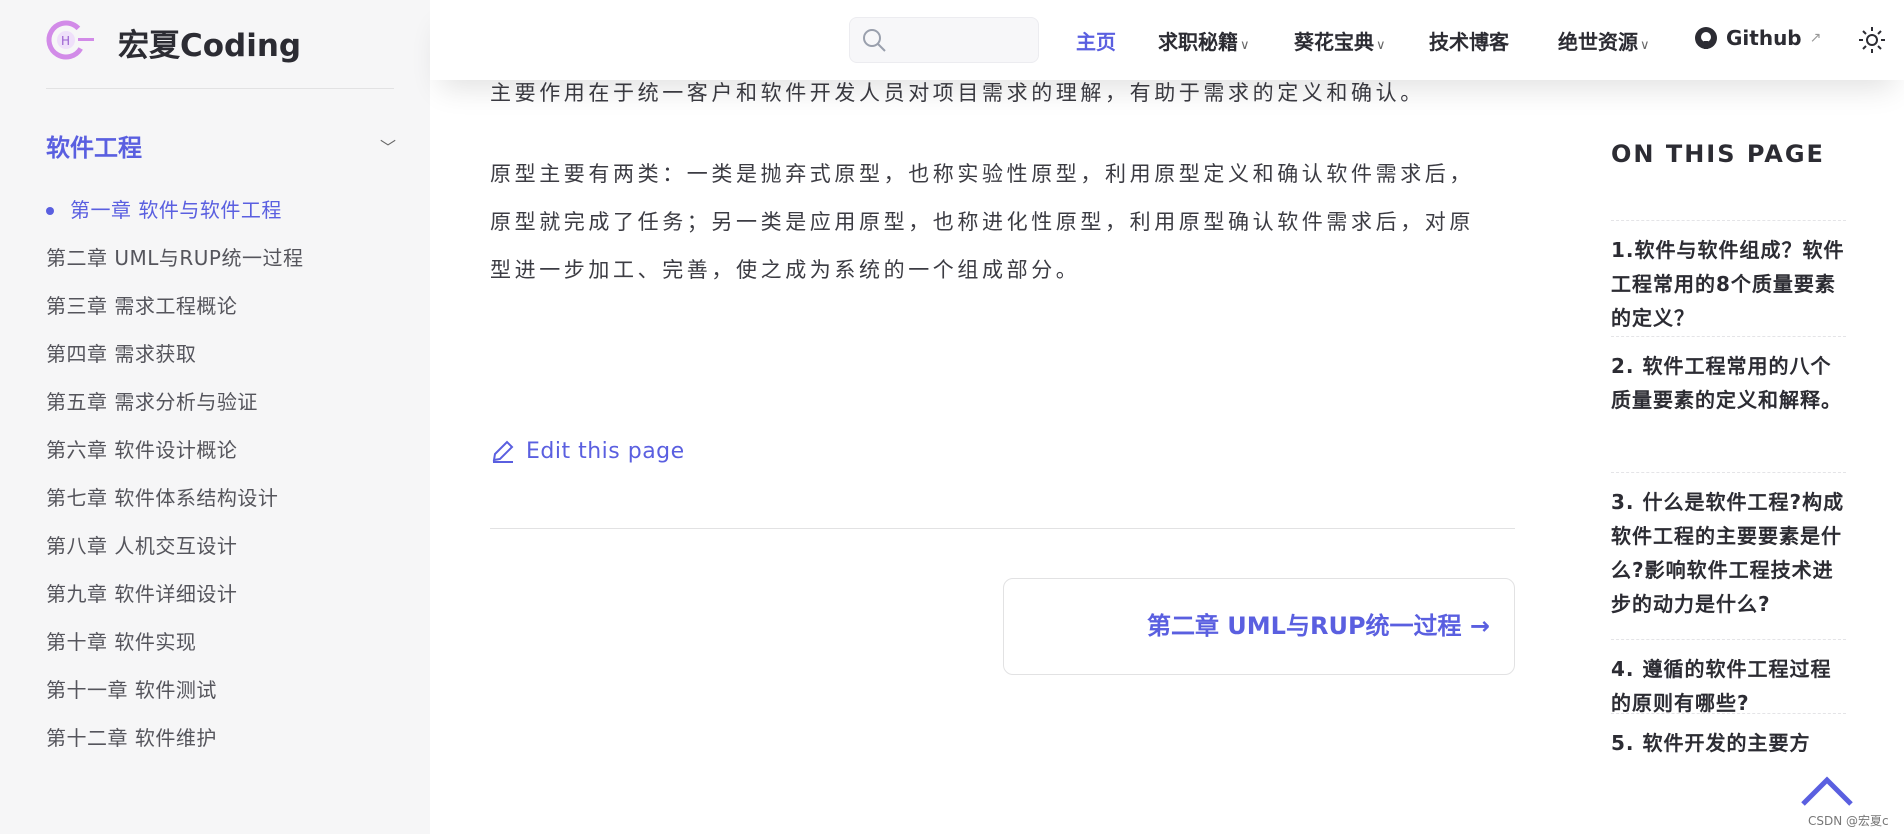 Image resolution: width=1904 pixels, height=834 pixels. I want to click on sidebar-item: 第八章 人机交互设计, so click(175, 552).